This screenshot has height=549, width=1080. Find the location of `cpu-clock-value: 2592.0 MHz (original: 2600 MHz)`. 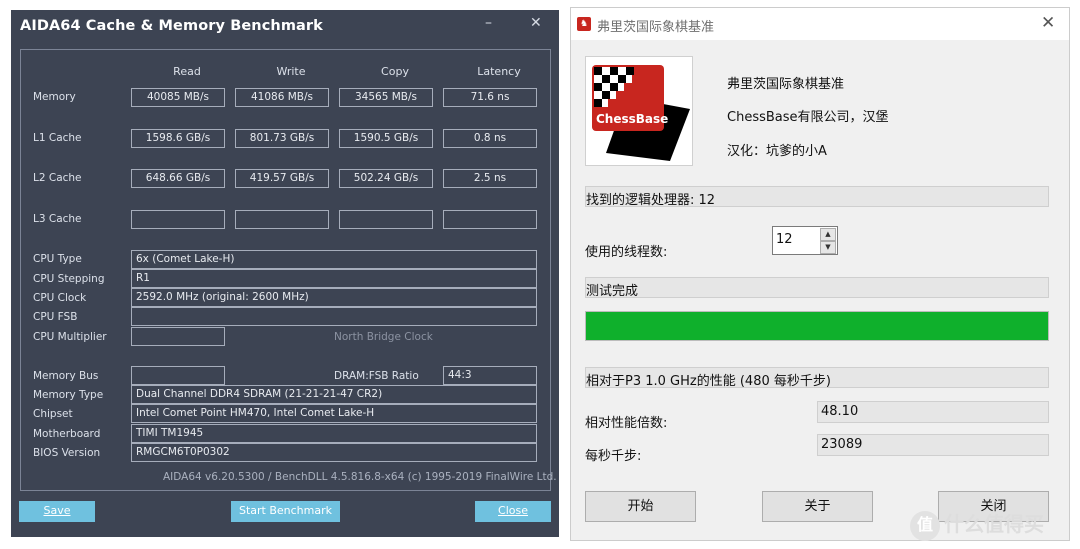

cpu-clock-value: 2592.0 MHz (original: 2600 MHz) is located at coordinates (334, 297).